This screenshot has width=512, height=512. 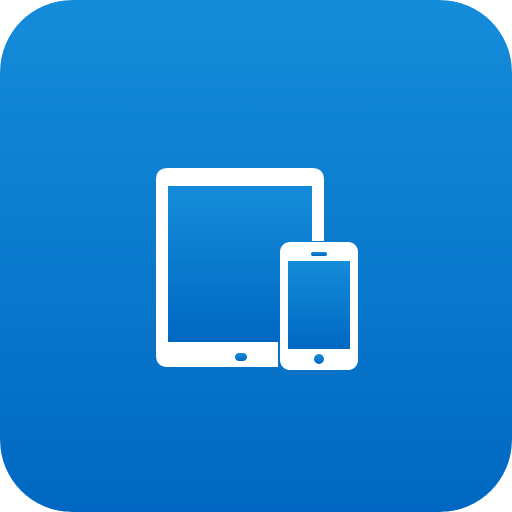 What do you see at coordinates (241, 357) in the screenshot?
I see `tablet-home-button` at bounding box center [241, 357].